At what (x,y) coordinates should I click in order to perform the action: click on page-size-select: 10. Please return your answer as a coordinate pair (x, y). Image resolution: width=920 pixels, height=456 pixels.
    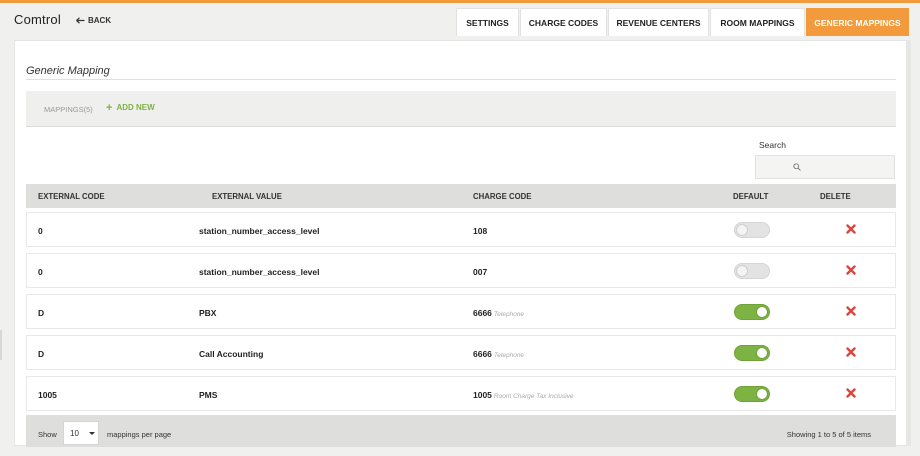
    Looking at the image, I should click on (81, 433).